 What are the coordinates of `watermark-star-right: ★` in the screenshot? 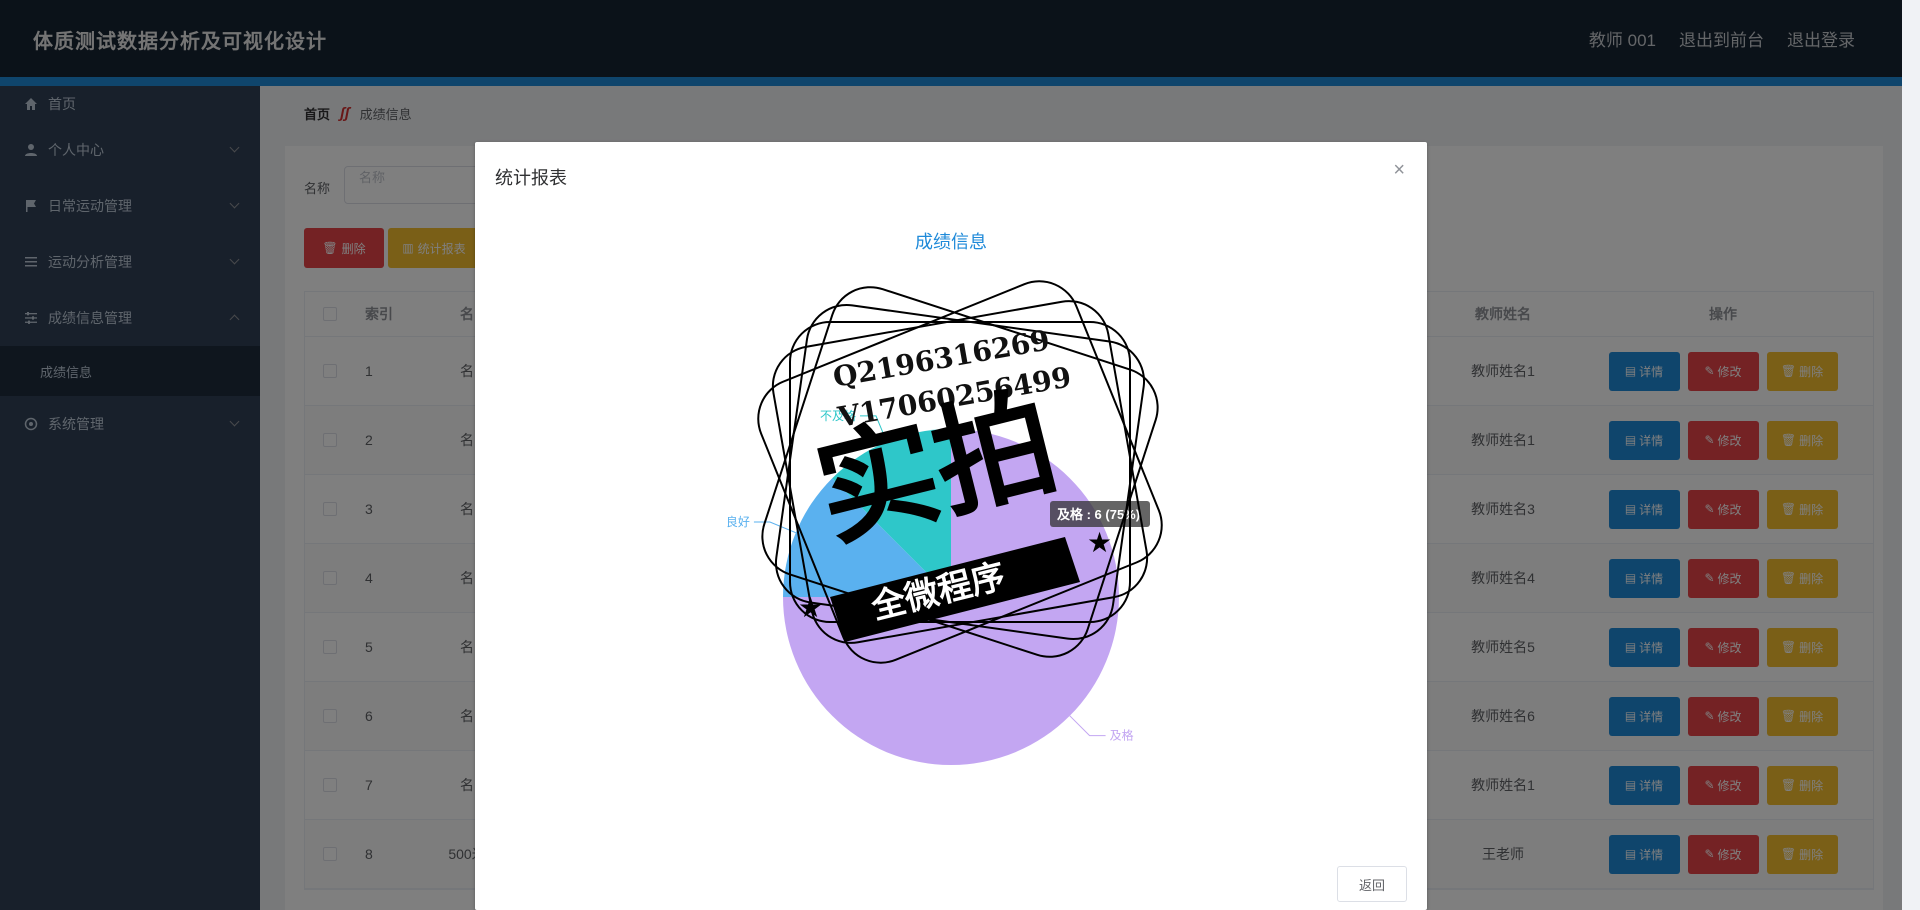 It's located at (1099, 542).